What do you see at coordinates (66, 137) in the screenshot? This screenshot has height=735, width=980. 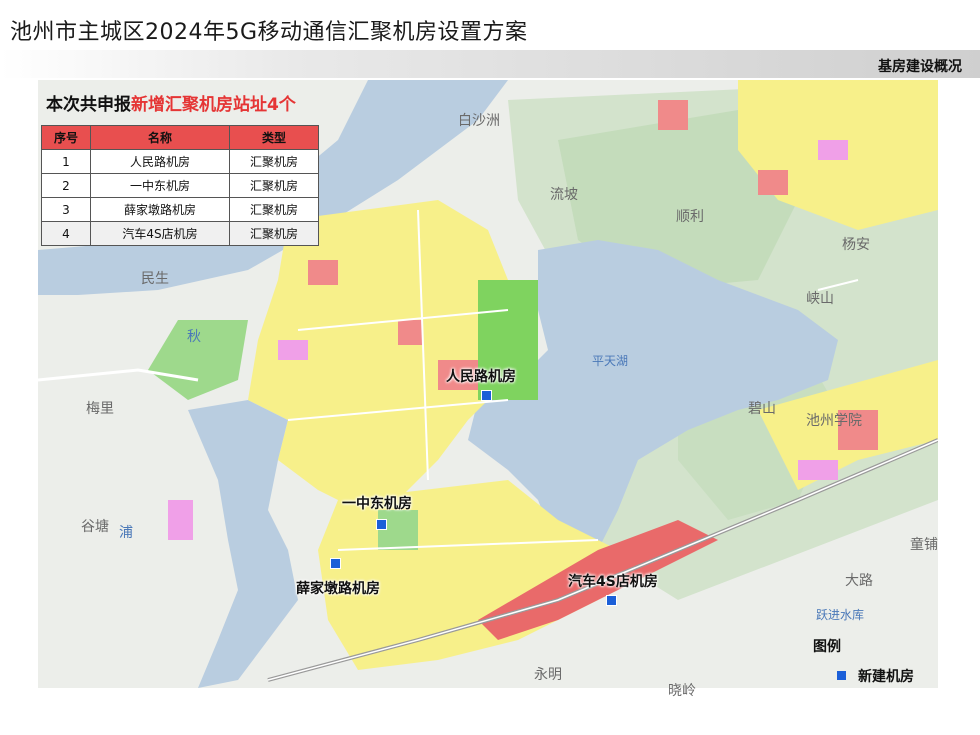 I see `column-header: 序号` at bounding box center [66, 137].